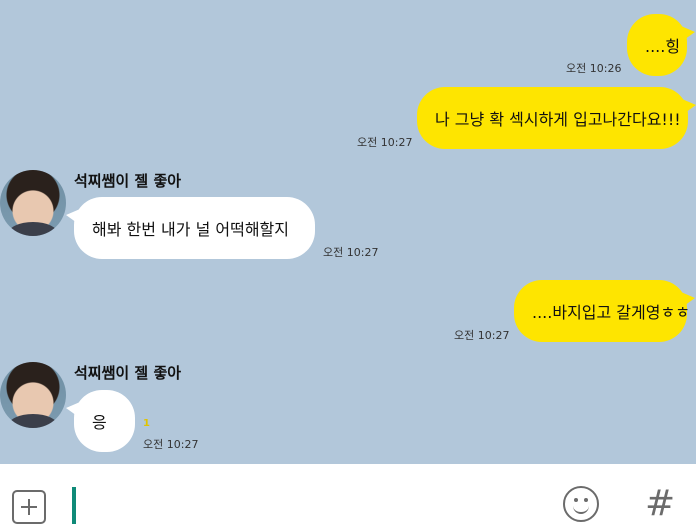 This screenshot has width=696, height=530. What do you see at coordinates (611, 312) in the screenshot?
I see `message-text: ....바지입고 갈게영ㅎㅎ` at bounding box center [611, 312].